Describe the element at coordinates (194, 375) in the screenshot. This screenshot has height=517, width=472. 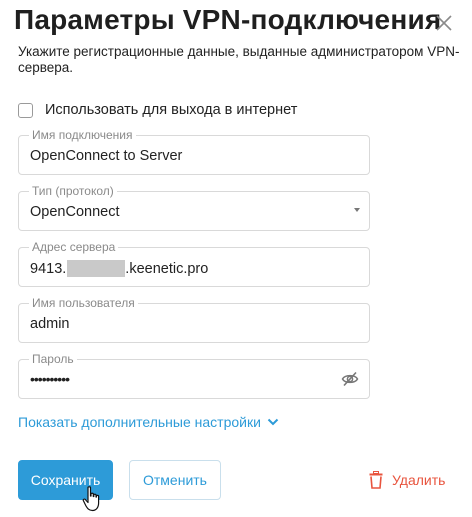
I see `password-field: Пароль ••••••••••` at that location.